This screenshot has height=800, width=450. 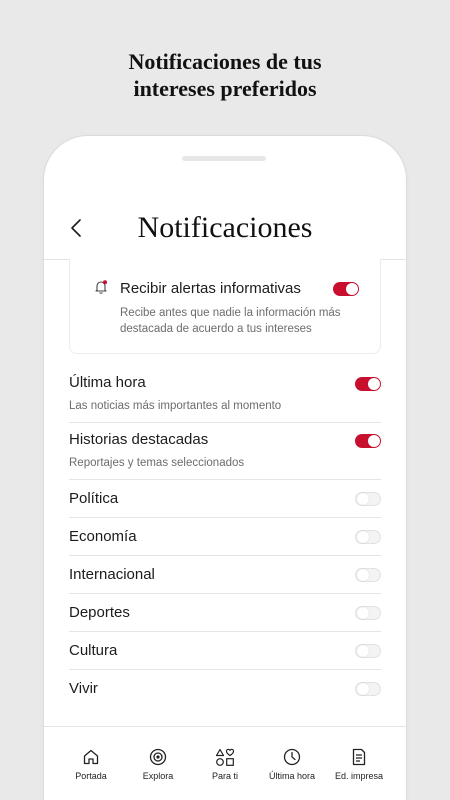 I want to click on setting-toggle-ultima-hora, so click(x=368, y=384).